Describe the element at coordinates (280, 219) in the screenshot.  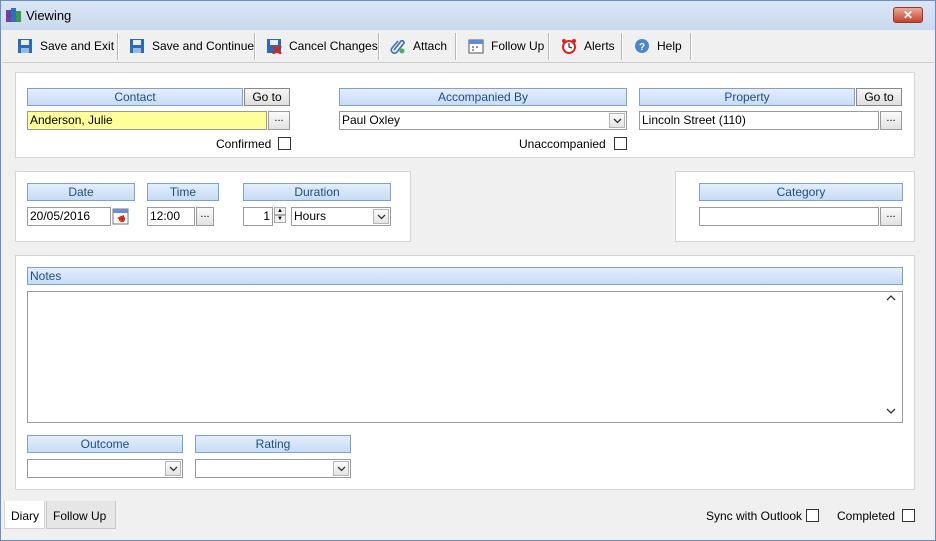
I see `spin-down-icon: ▼` at that location.